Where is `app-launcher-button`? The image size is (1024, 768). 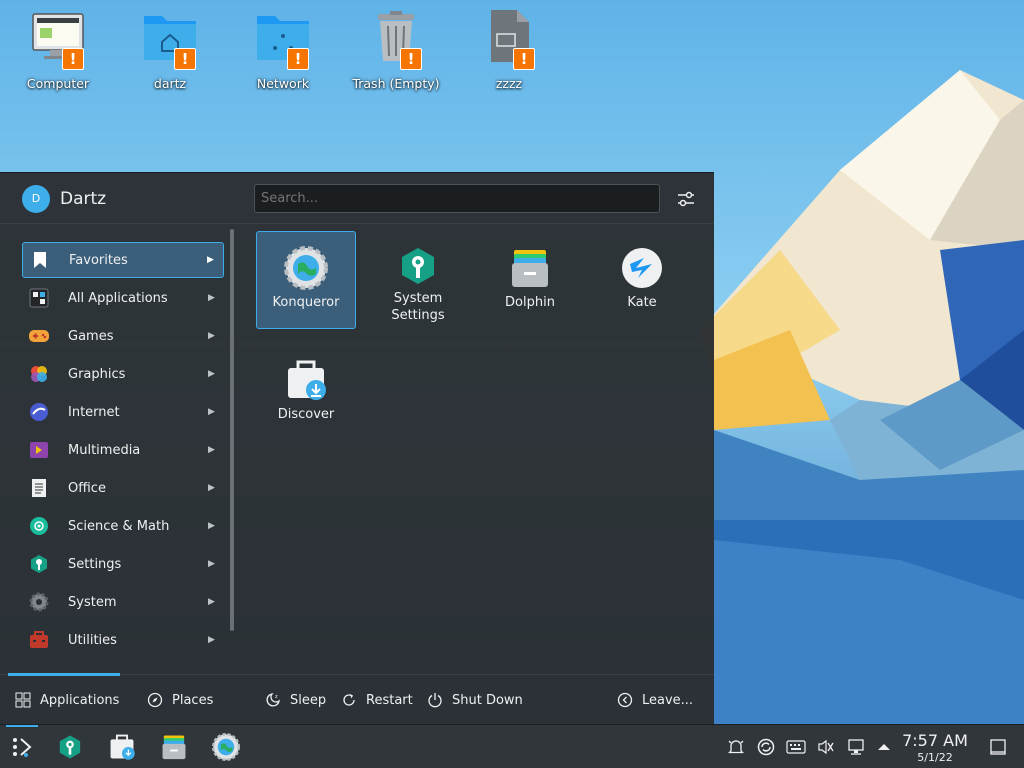 app-launcher-button is located at coordinates (22, 747).